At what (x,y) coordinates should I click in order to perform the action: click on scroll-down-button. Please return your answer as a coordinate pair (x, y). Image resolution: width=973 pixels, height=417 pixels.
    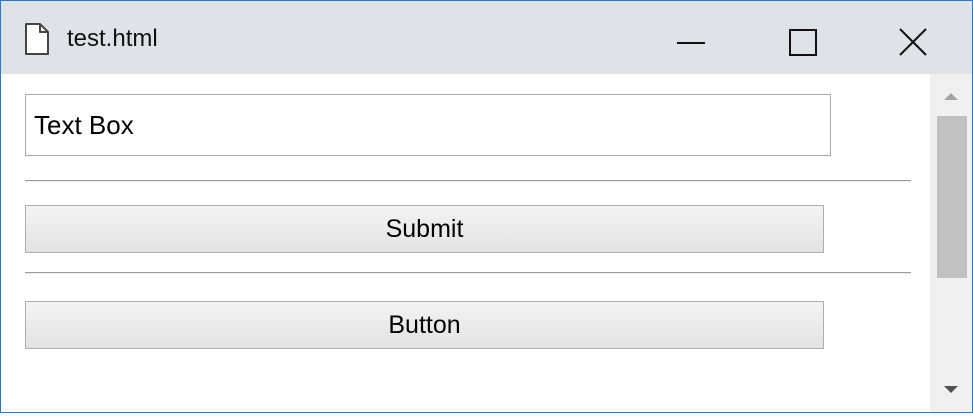
    Looking at the image, I should click on (951, 394).